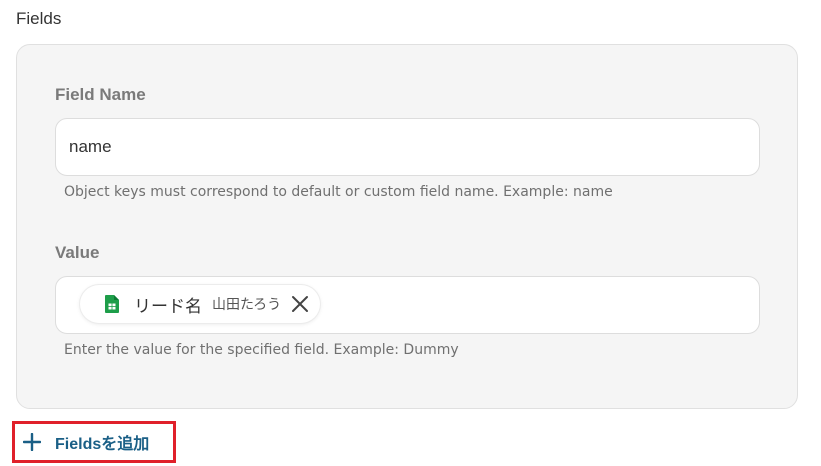  I want to click on section-title: Fields, so click(39, 18).